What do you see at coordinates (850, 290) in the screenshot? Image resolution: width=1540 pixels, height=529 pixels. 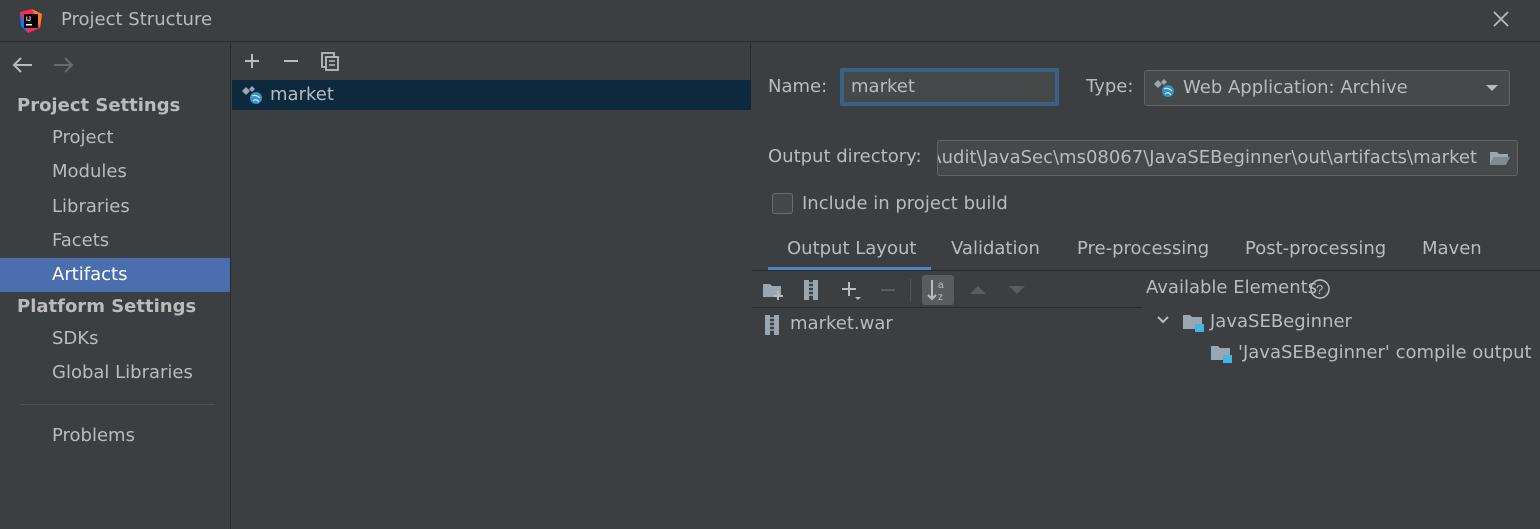 I see `add-copy-icon` at bounding box center [850, 290].